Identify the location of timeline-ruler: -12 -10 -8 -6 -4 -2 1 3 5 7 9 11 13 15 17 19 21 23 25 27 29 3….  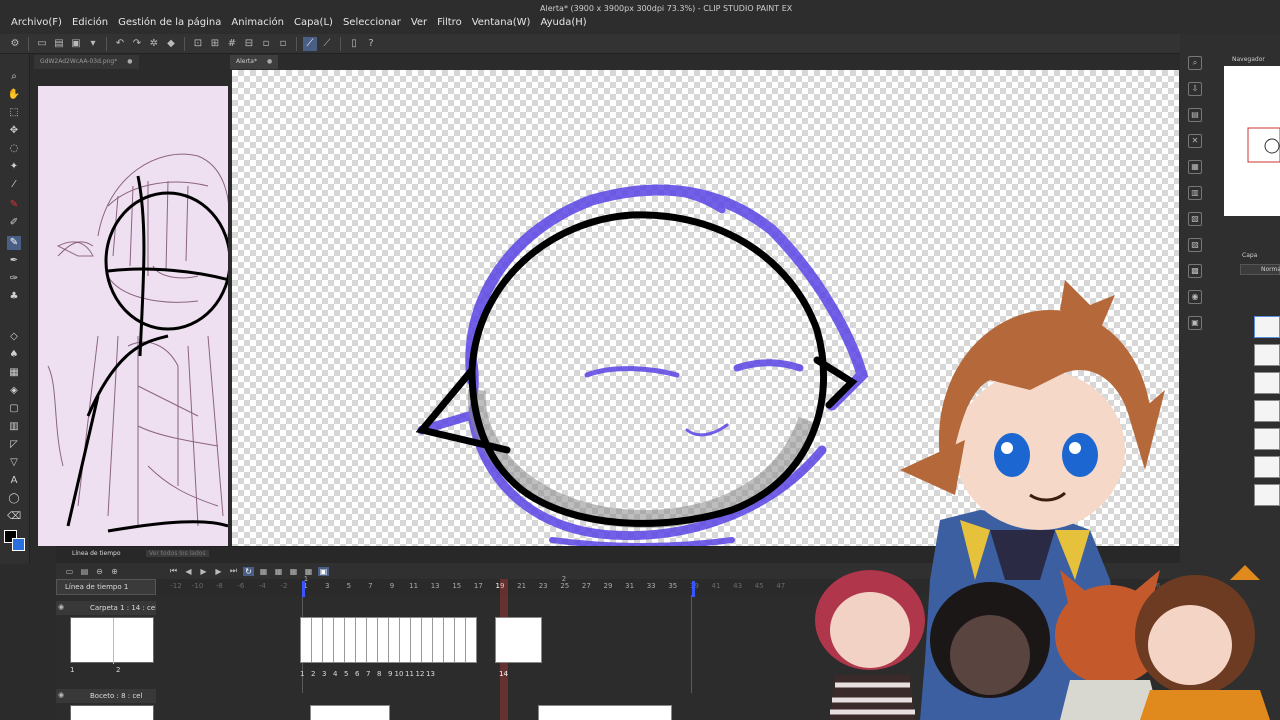
(668, 585).